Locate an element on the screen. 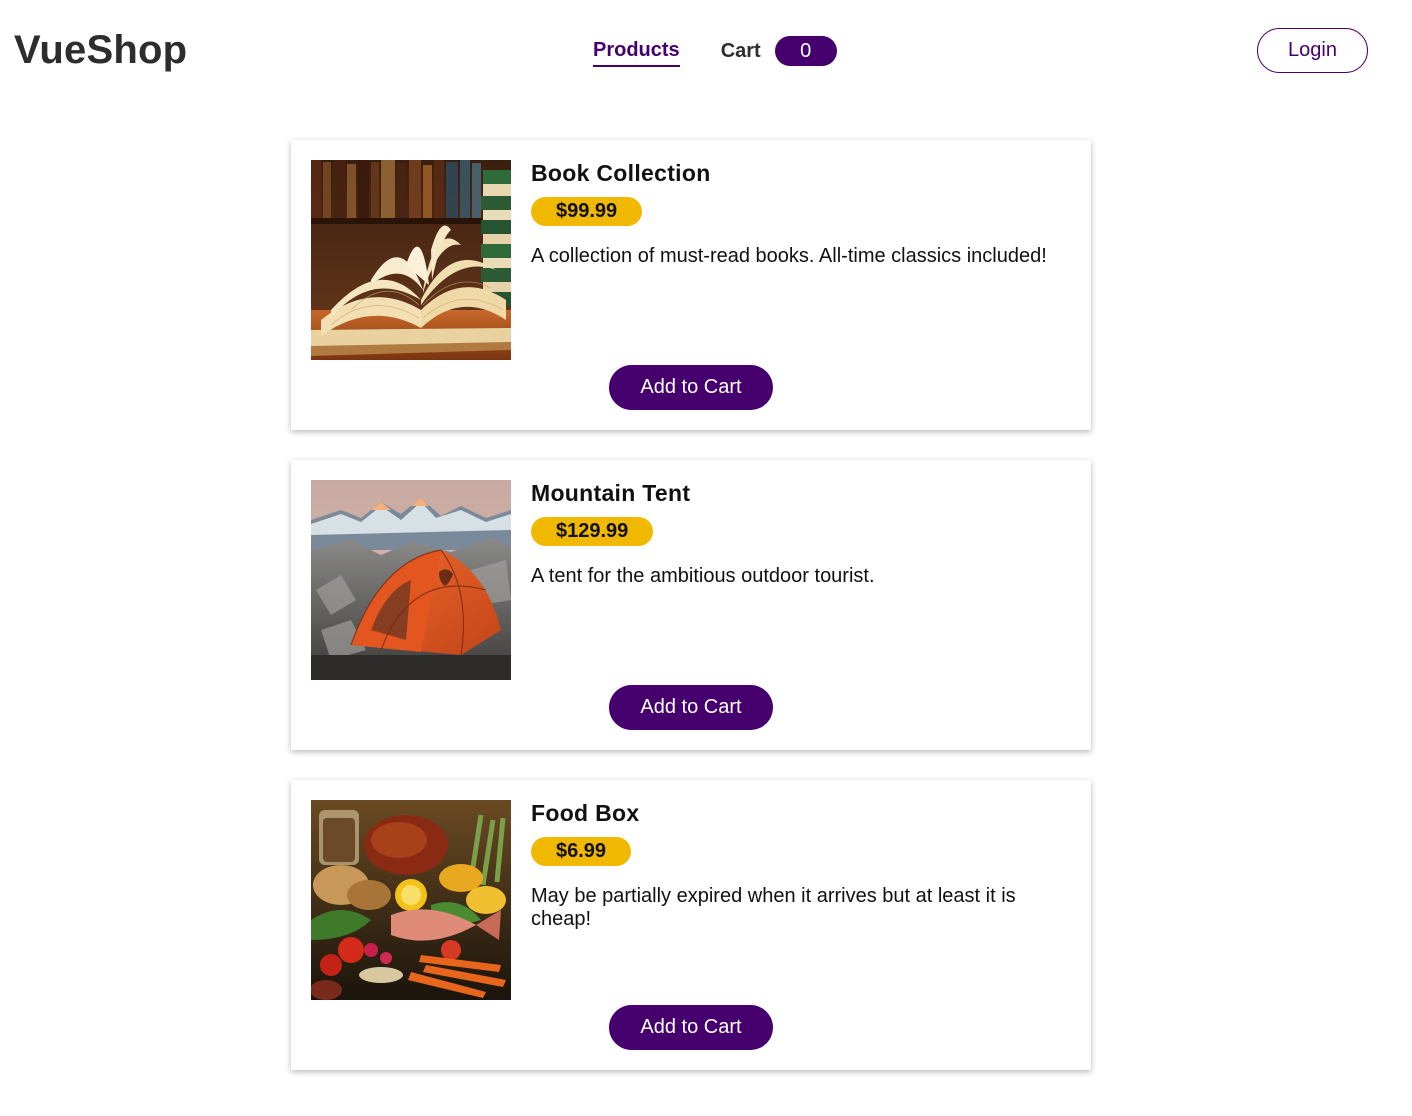 The image size is (1412, 1116). books-photo is located at coordinates (411, 260).